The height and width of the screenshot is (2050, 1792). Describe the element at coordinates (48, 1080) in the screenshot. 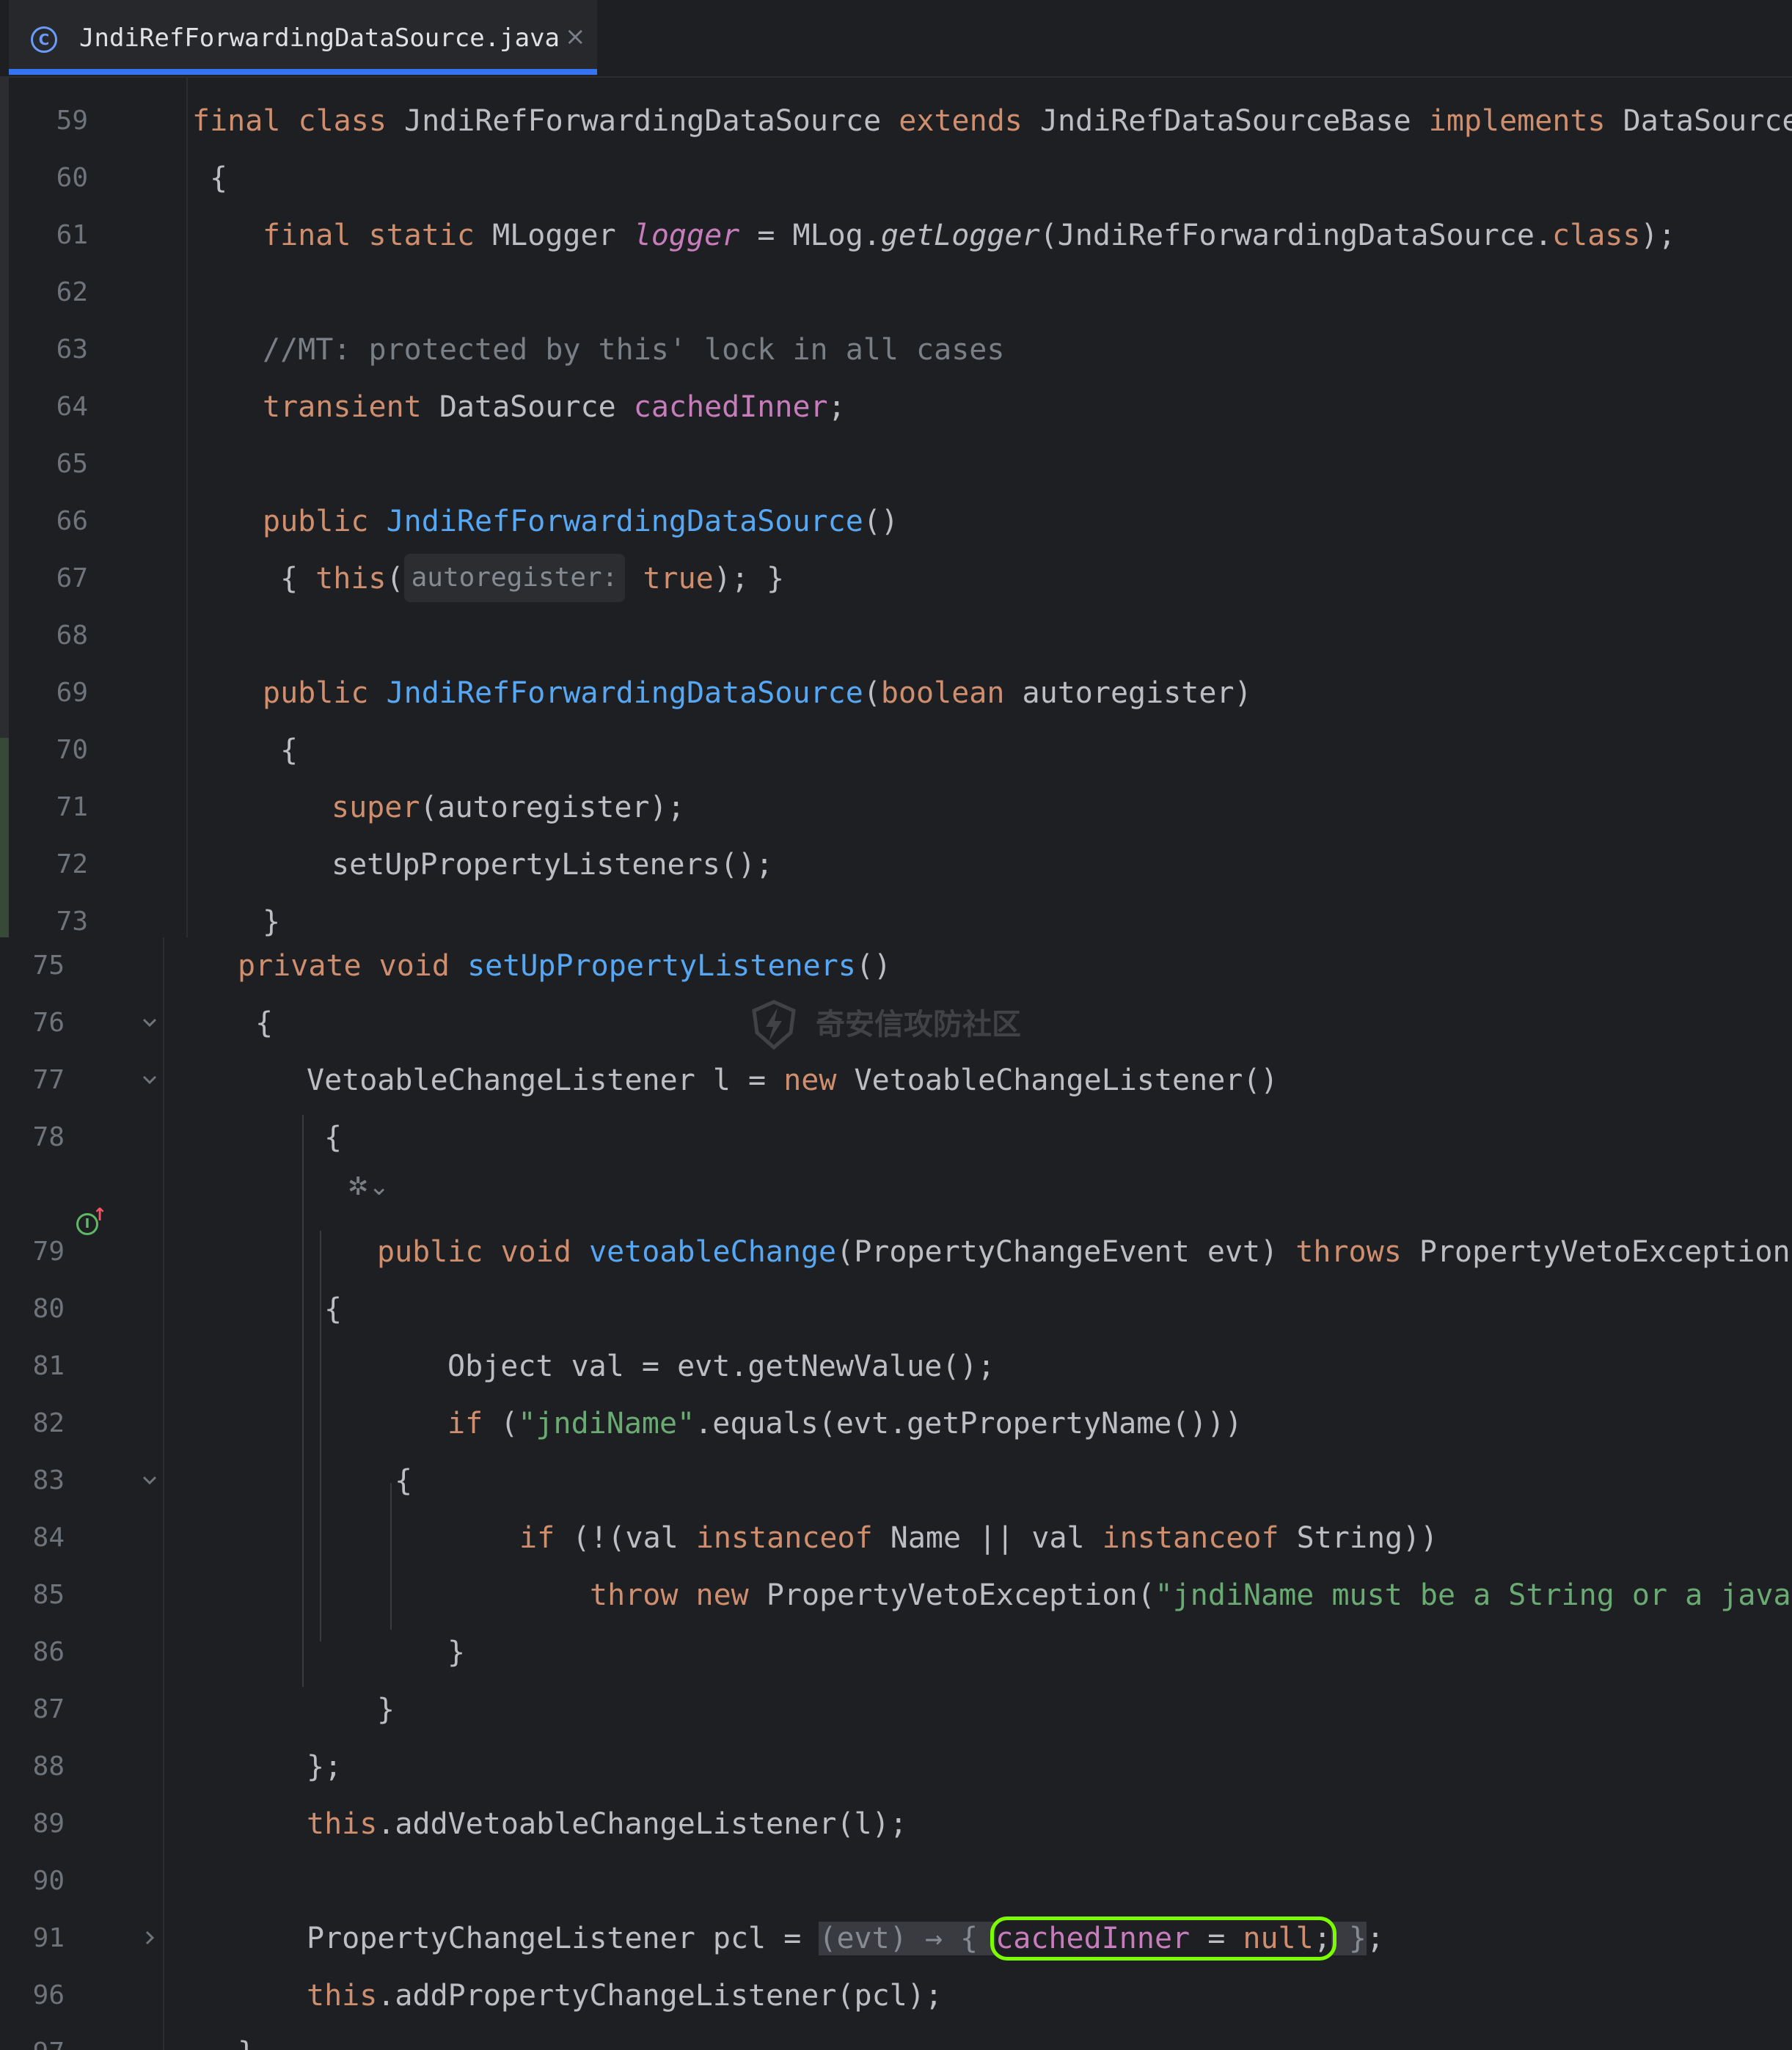

I see `line-number: 77` at that location.